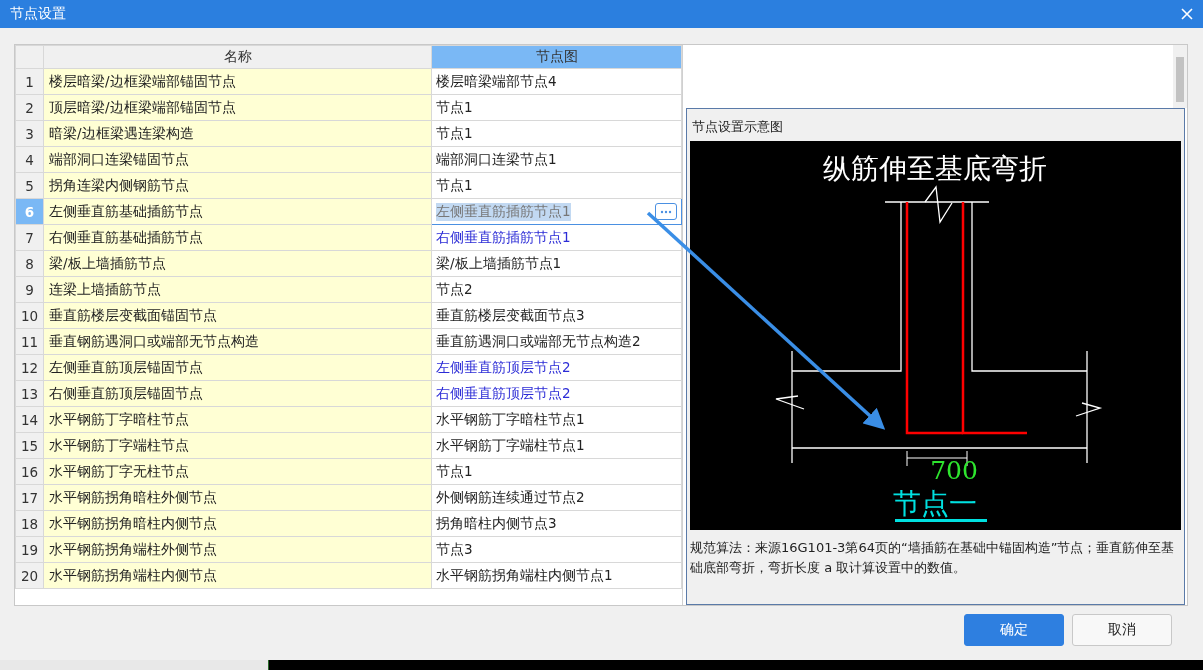  I want to click on table-cell: 水平钢筋丁字暗柱节点, so click(237, 419).